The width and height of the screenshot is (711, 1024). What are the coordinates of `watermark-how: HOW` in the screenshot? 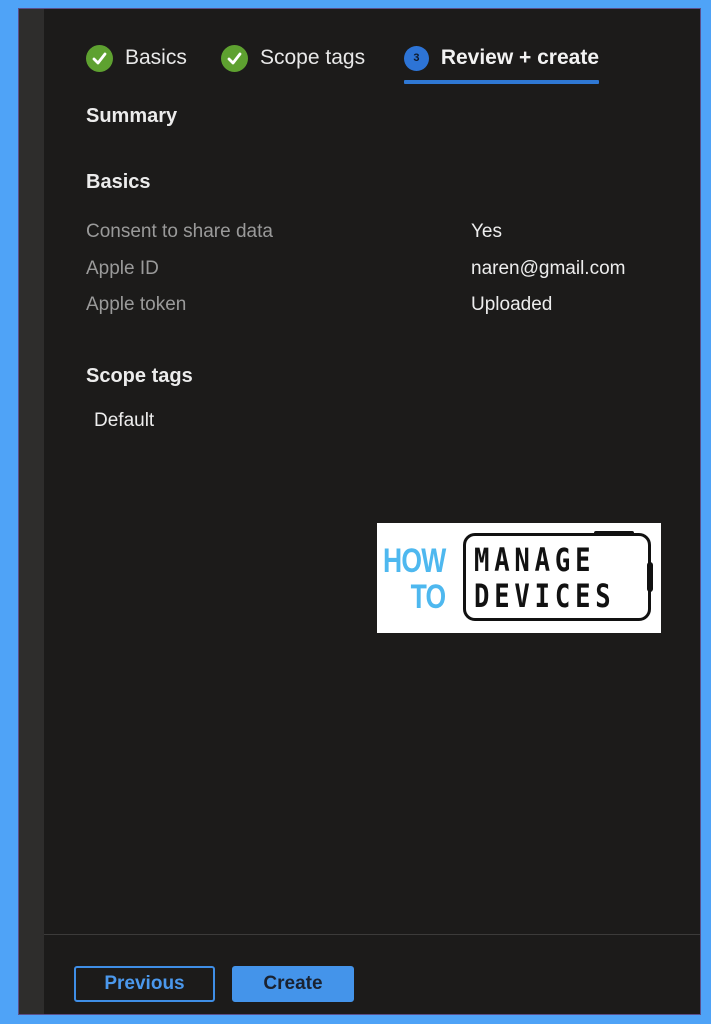 It's located at (414, 561).